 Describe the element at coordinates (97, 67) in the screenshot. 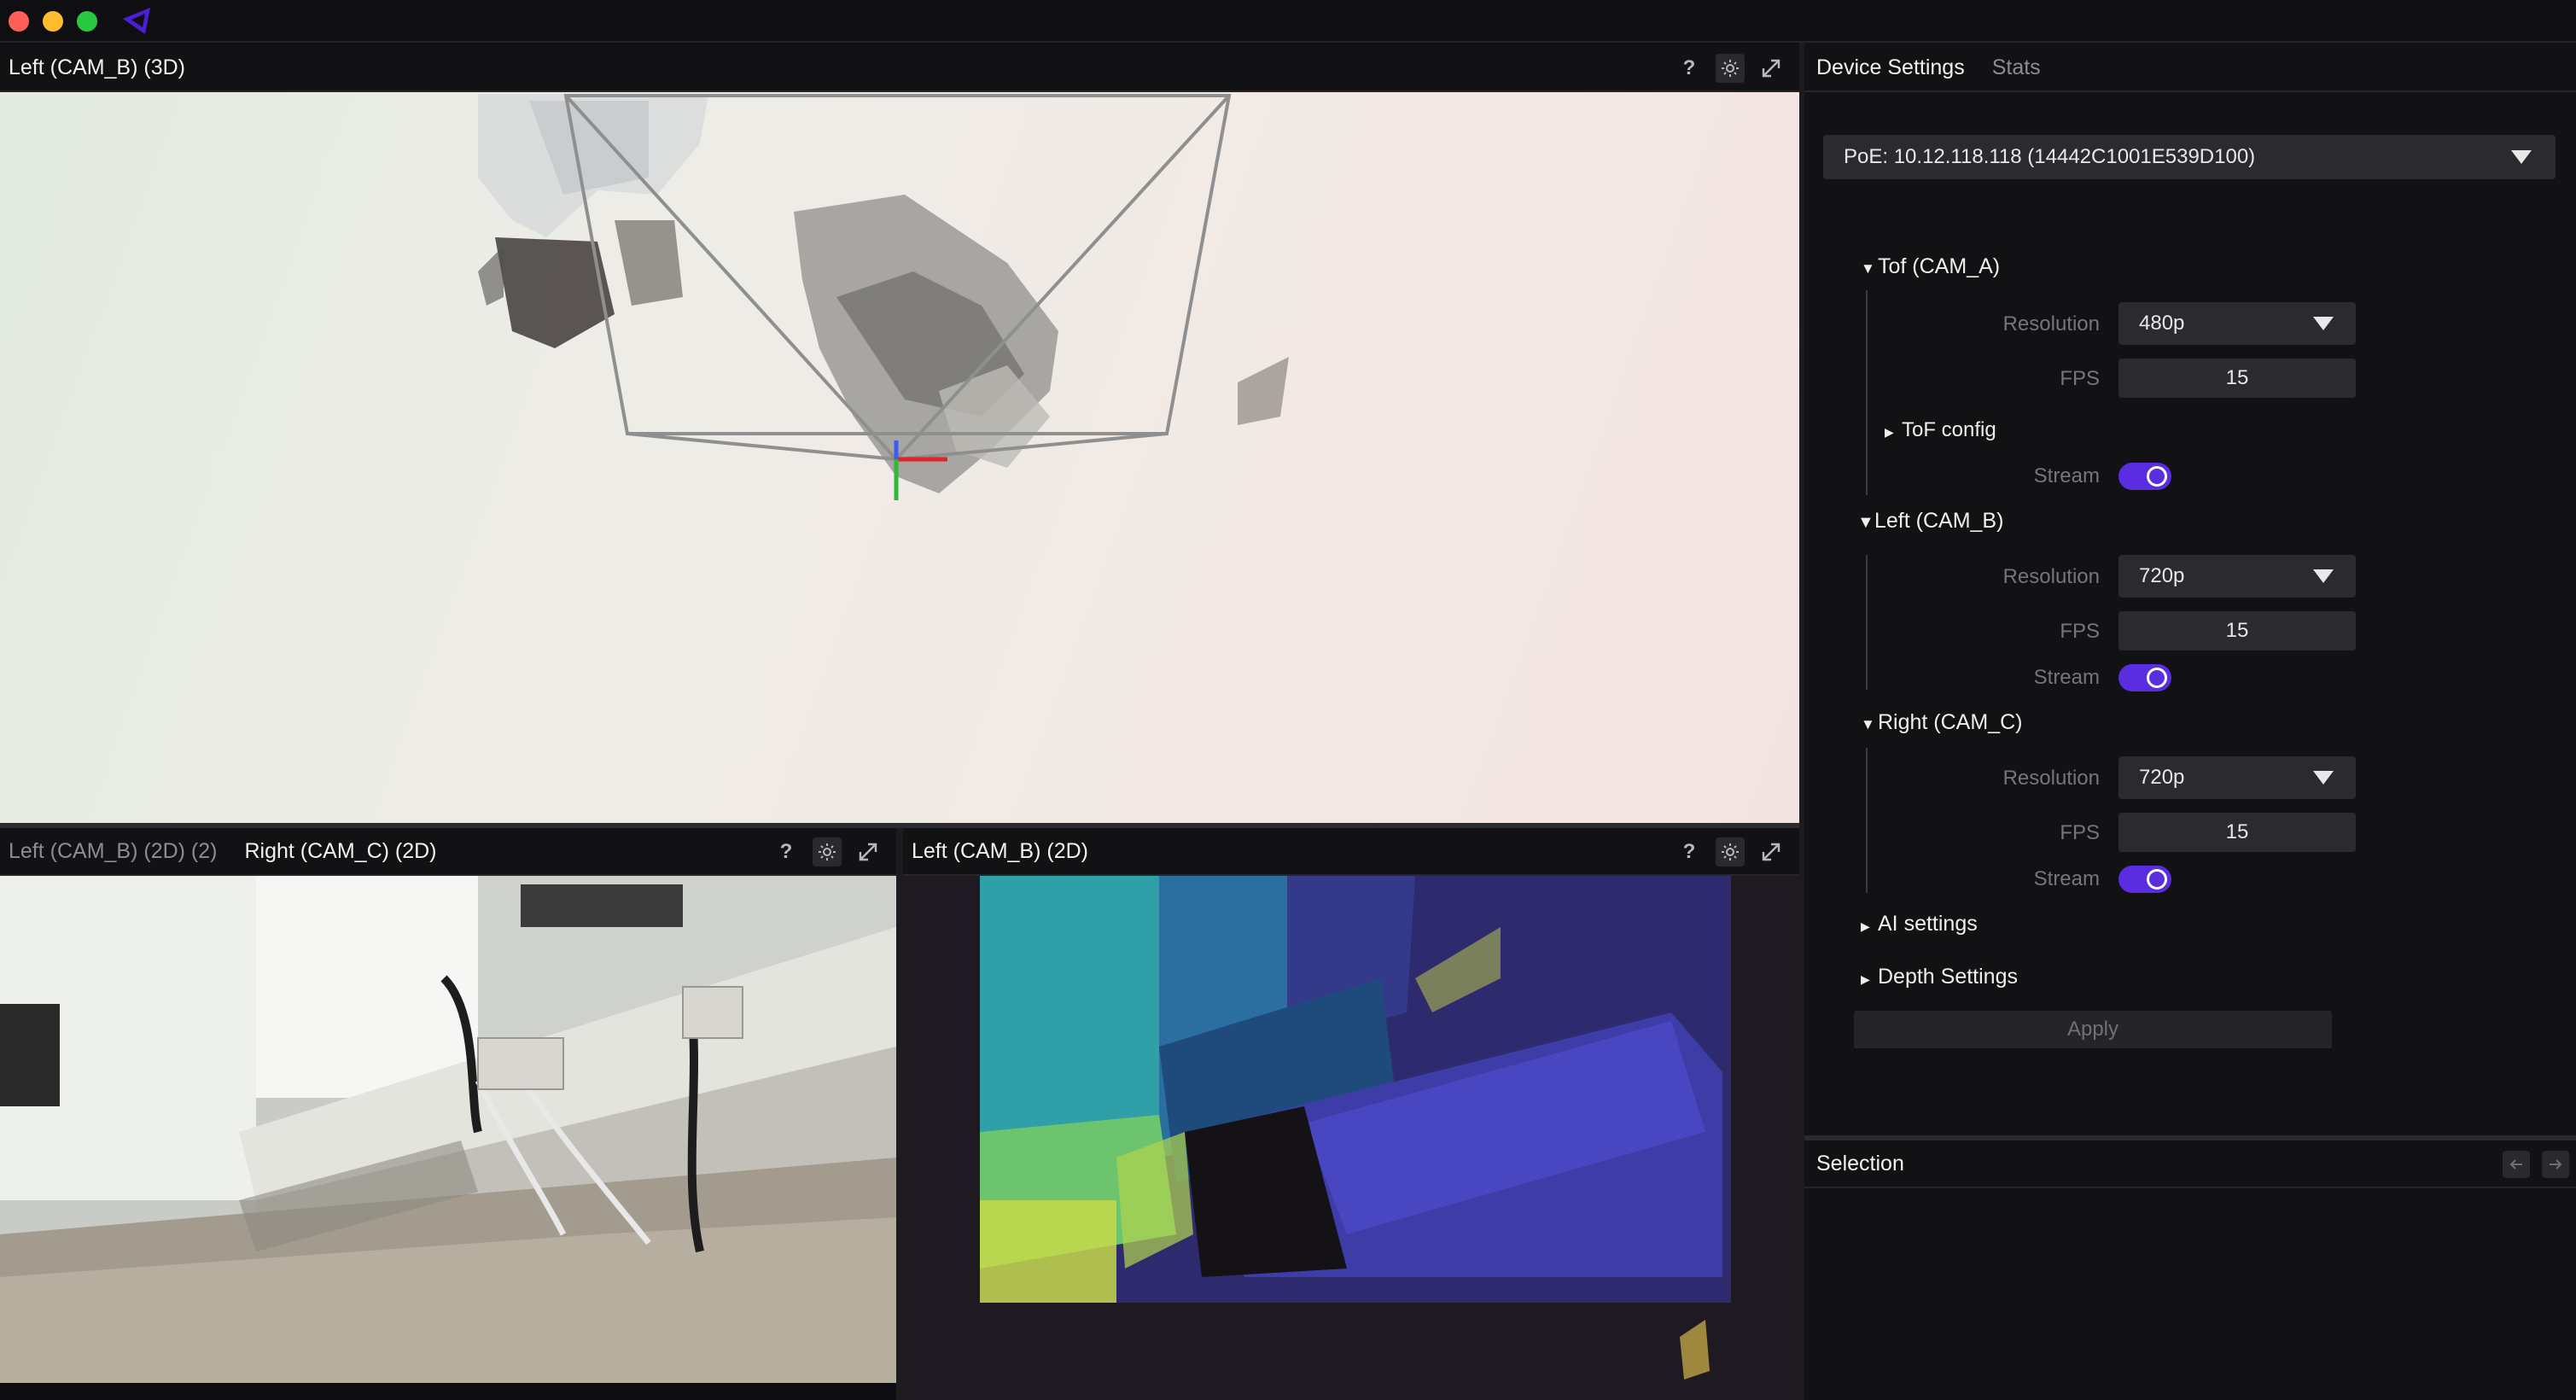

I see `view-3d-title: Left (CAM_B) (3D)` at that location.